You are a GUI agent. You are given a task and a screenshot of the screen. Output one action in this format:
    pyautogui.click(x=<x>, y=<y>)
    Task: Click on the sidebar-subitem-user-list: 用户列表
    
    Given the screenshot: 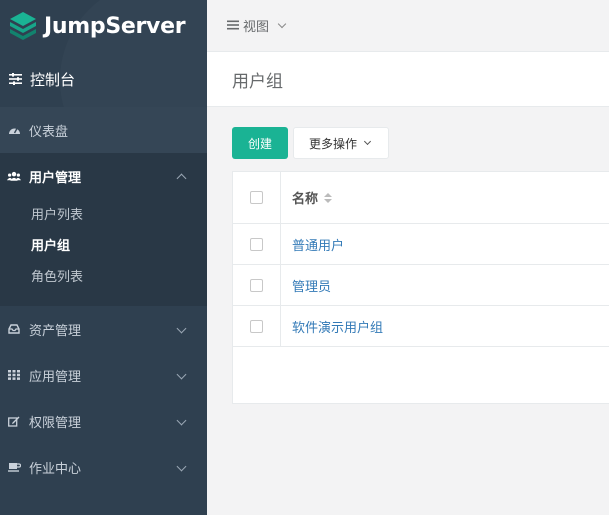 What is the action you would take?
    pyautogui.click(x=119, y=214)
    